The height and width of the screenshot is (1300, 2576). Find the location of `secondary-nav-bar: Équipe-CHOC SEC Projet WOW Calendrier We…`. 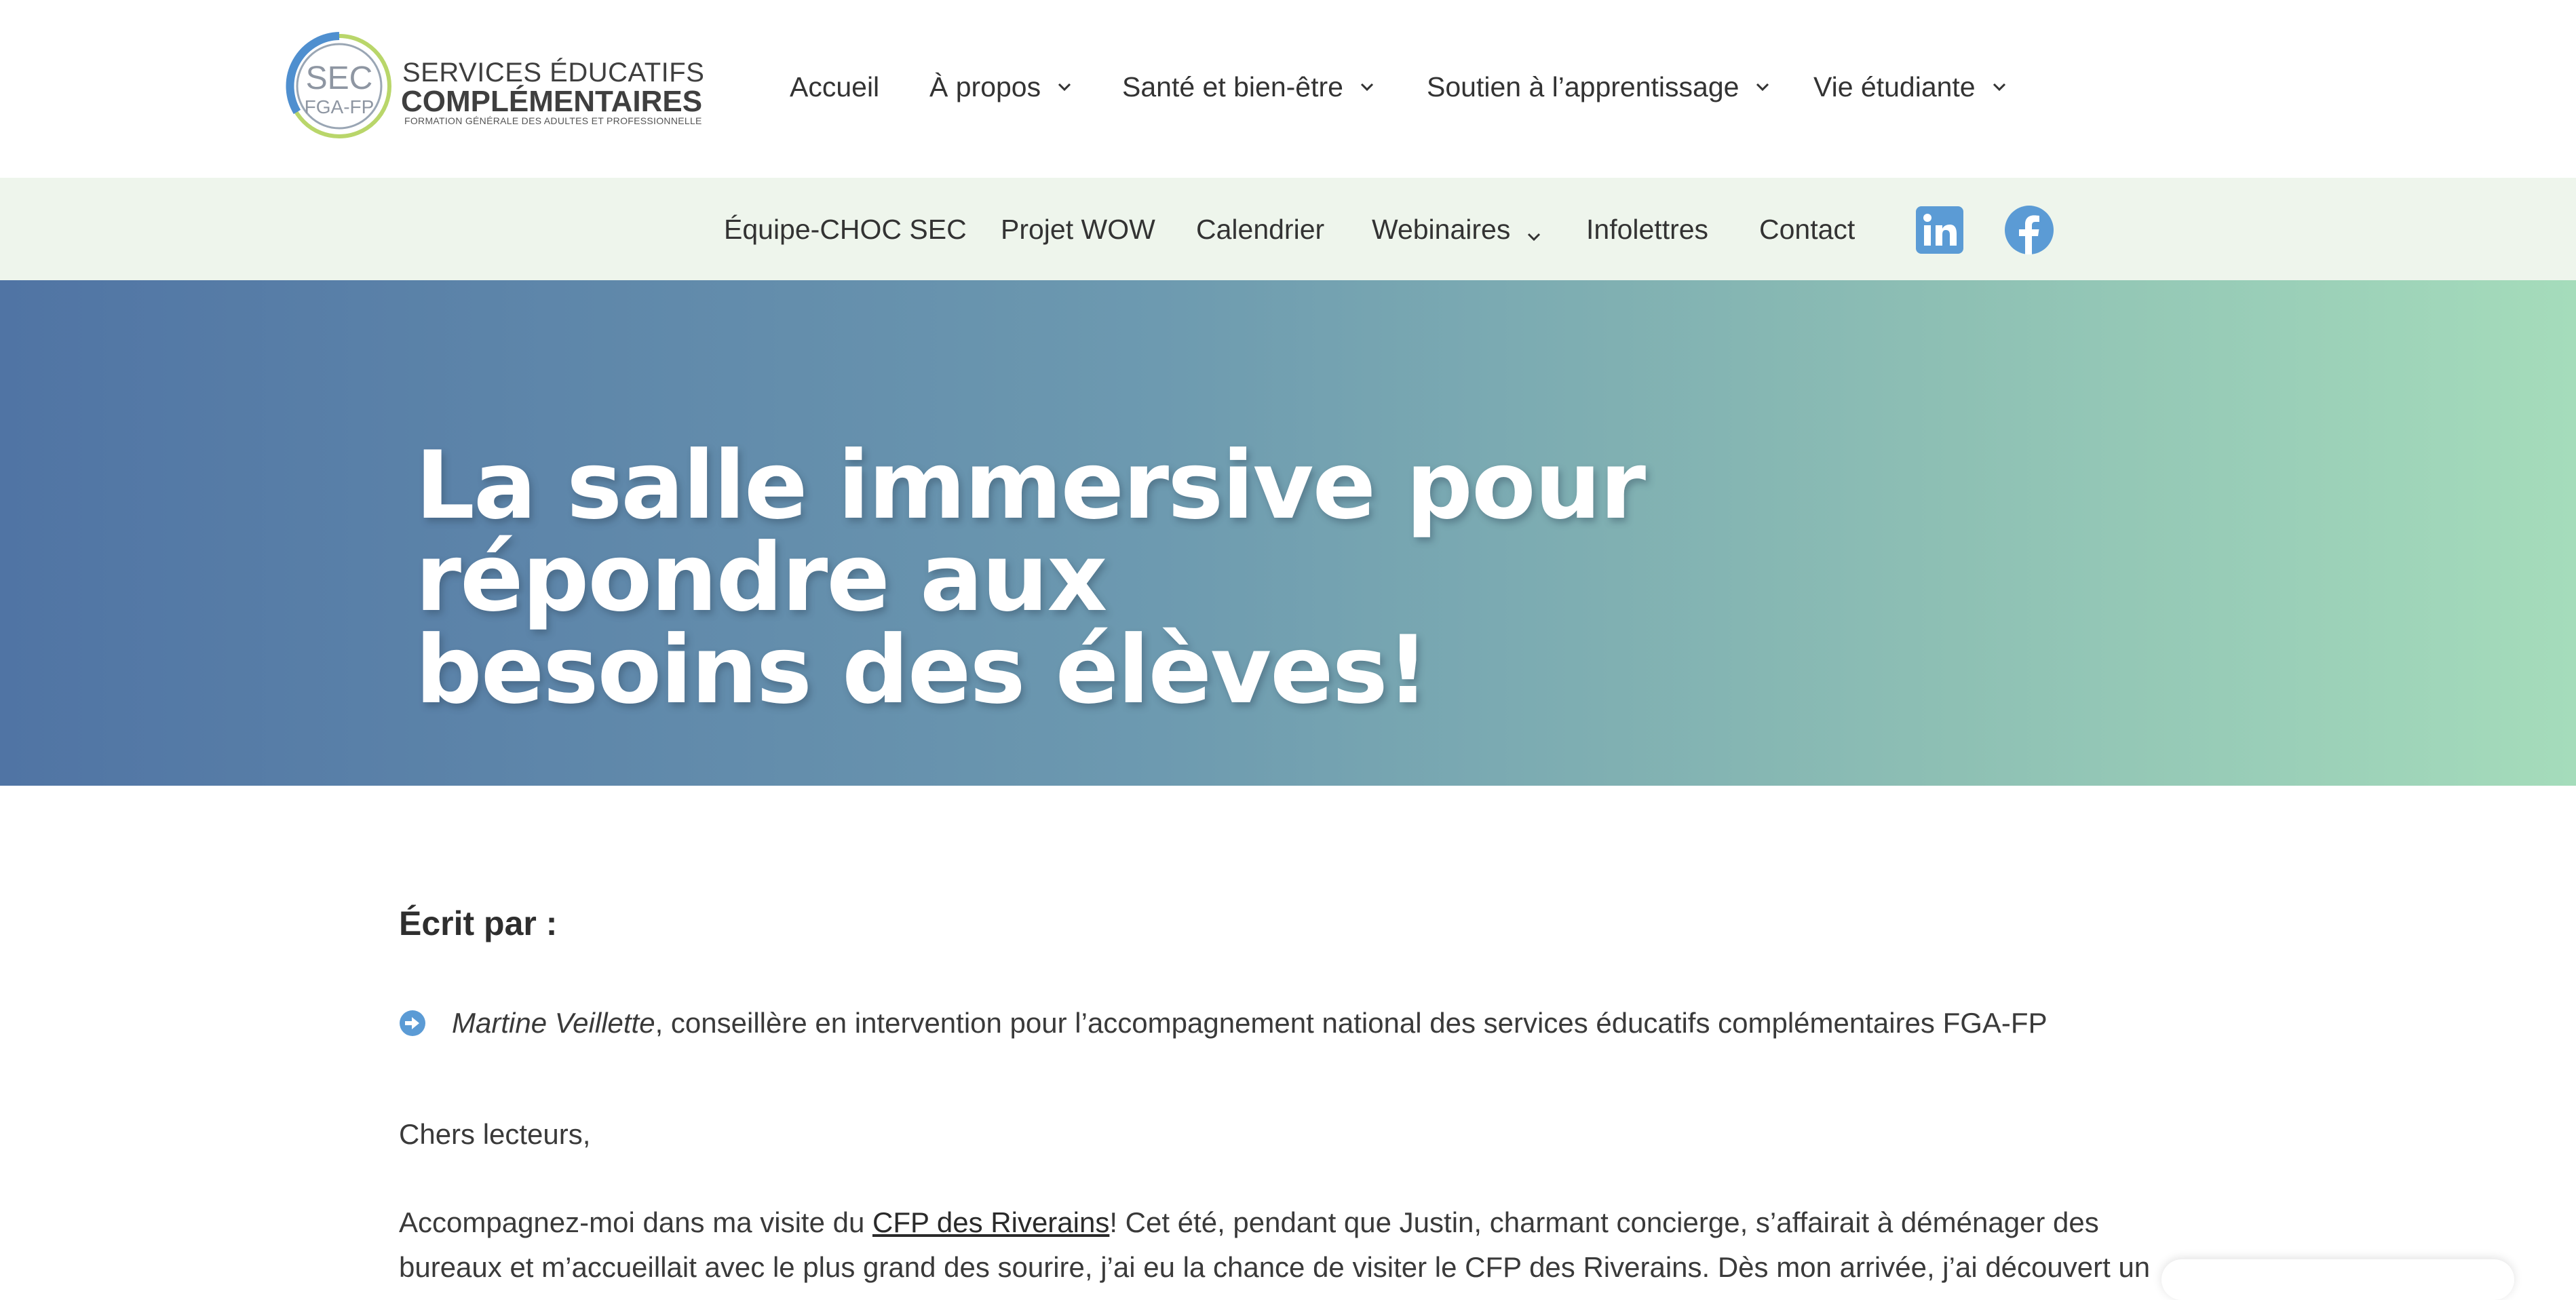

secondary-nav-bar: Équipe-CHOC SEC Projet WOW Calendrier We… is located at coordinates (1288, 229).